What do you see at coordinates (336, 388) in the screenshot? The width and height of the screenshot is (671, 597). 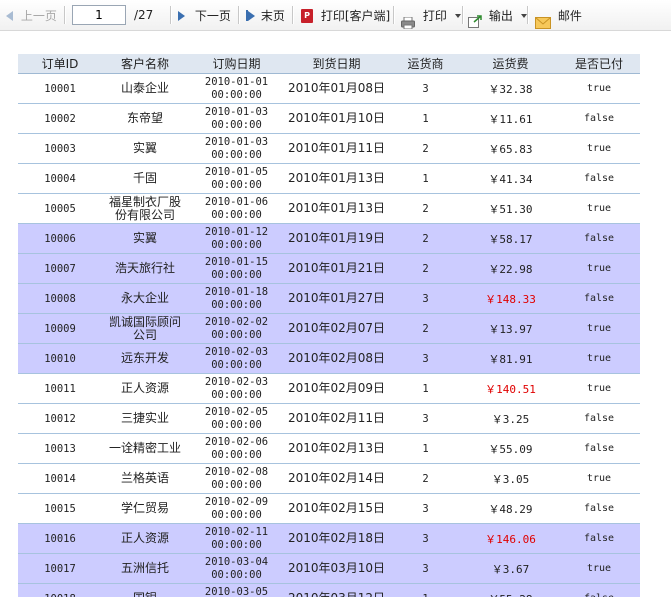 I see `arrival-date-cell: 2010年02月09日` at bounding box center [336, 388].